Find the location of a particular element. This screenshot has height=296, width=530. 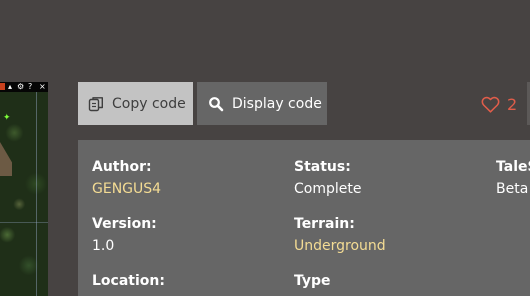

version-value: 1.0 is located at coordinates (103, 246).